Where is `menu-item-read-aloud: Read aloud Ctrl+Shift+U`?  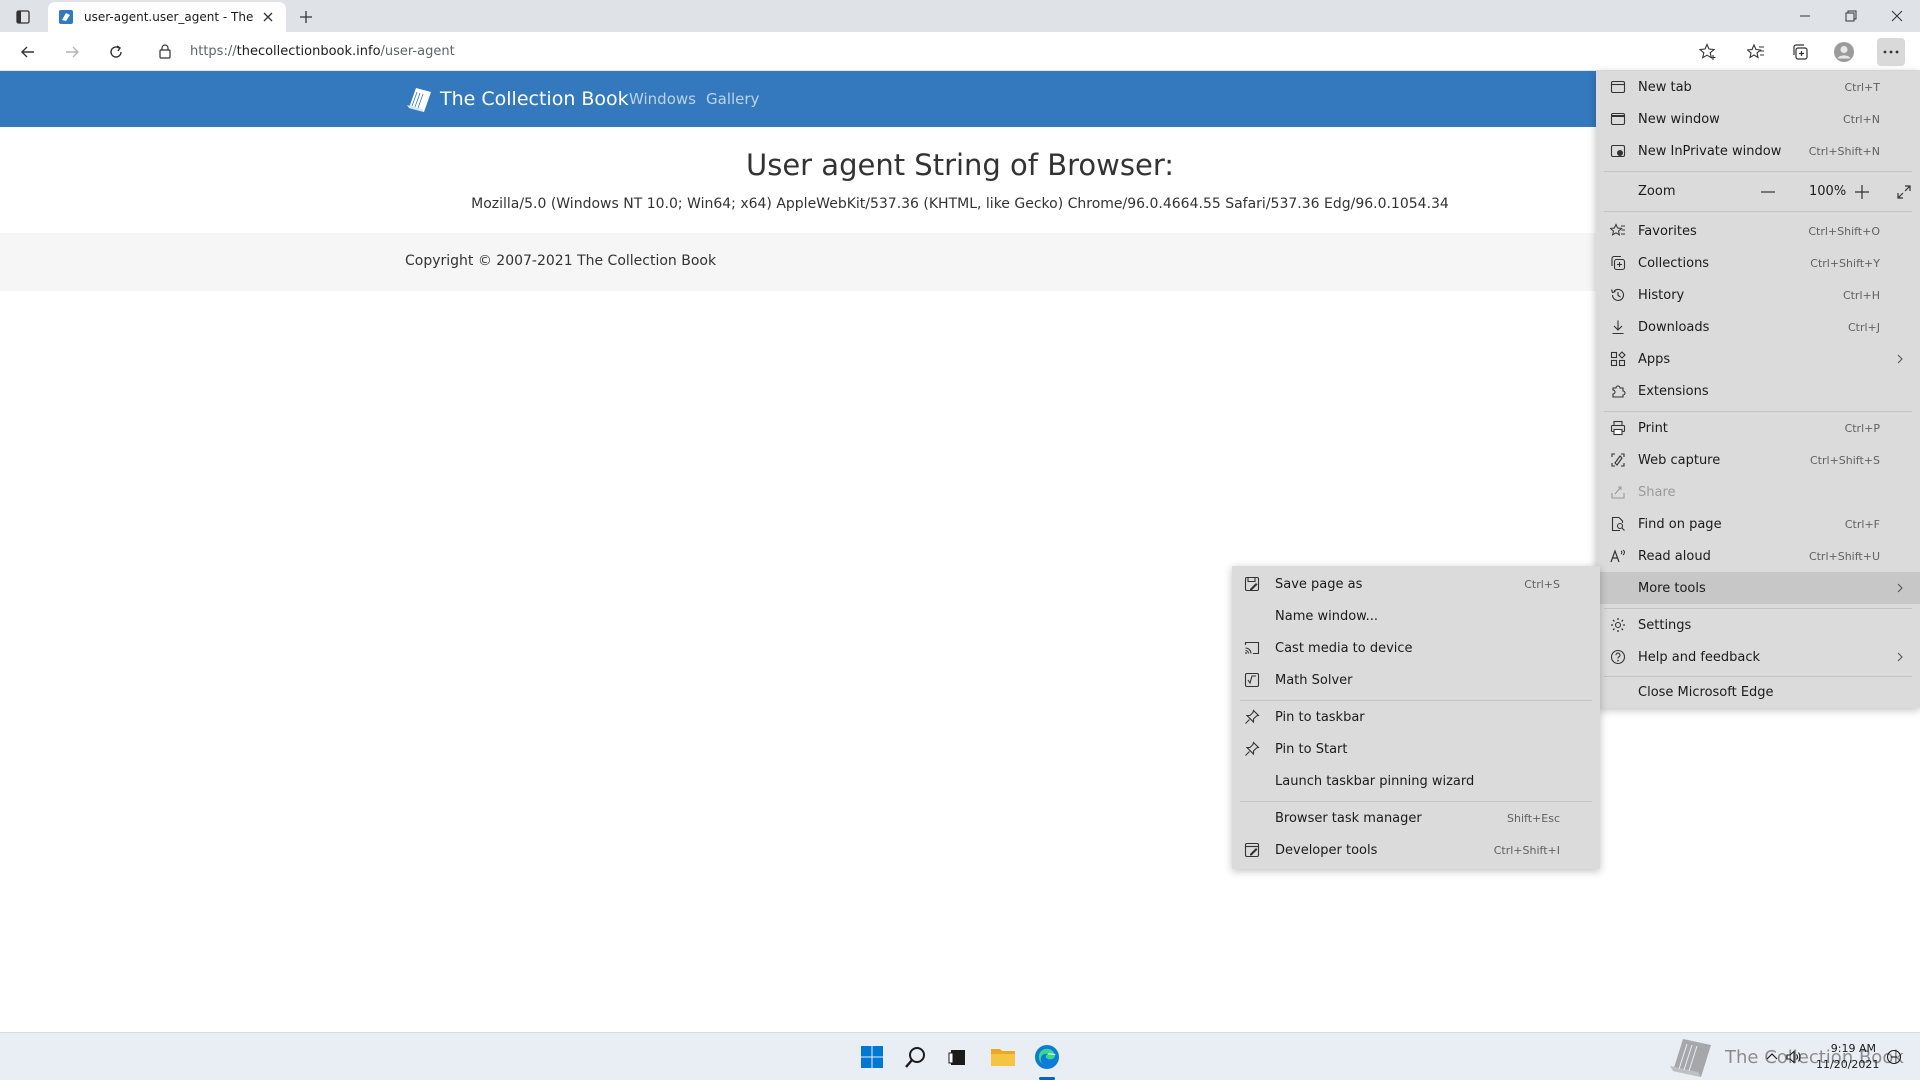 menu-item-read-aloud: Read aloud Ctrl+Shift+U is located at coordinates (1758, 556).